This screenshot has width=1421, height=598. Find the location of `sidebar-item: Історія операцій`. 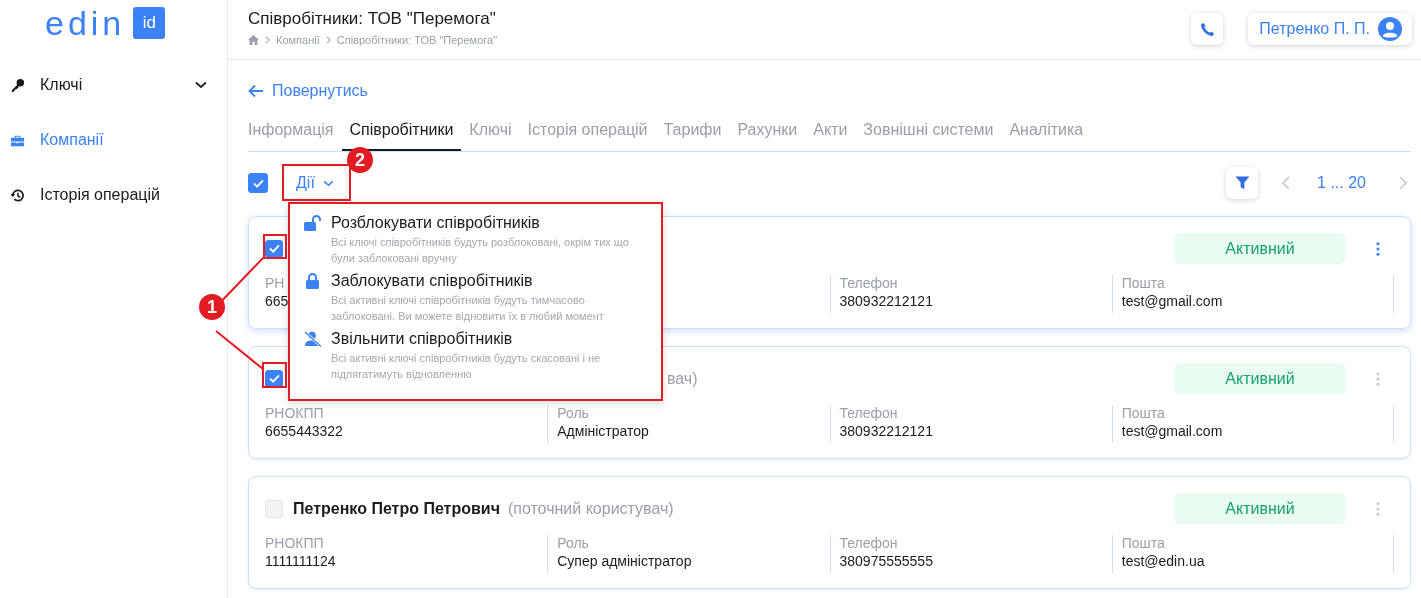

sidebar-item: Історія операцій is located at coordinates (113, 195).